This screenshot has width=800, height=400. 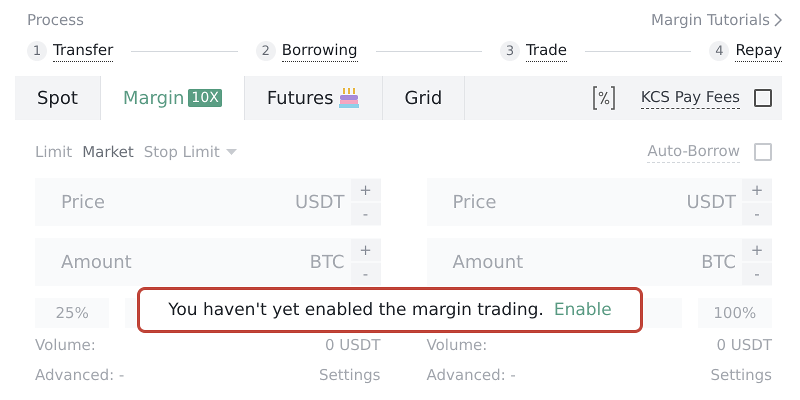 What do you see at coordinates (313, 98) in the screenshot?
I see `tab: Futures` at bounding box center [313, 98].